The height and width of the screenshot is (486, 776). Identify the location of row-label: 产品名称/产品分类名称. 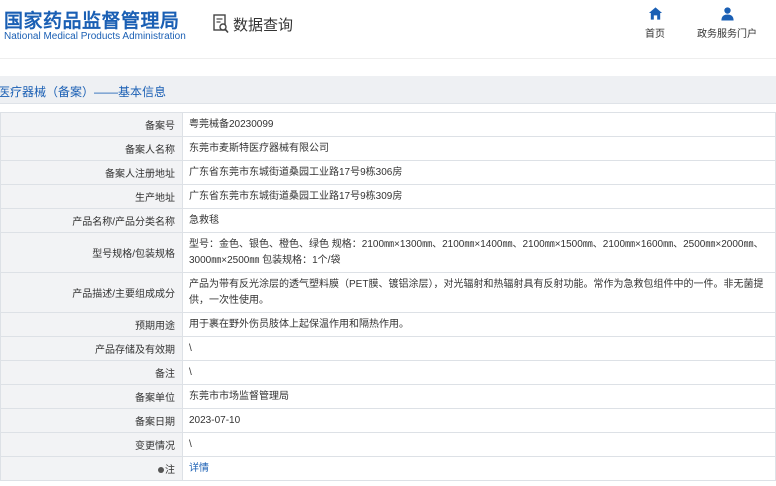
(91, 220).